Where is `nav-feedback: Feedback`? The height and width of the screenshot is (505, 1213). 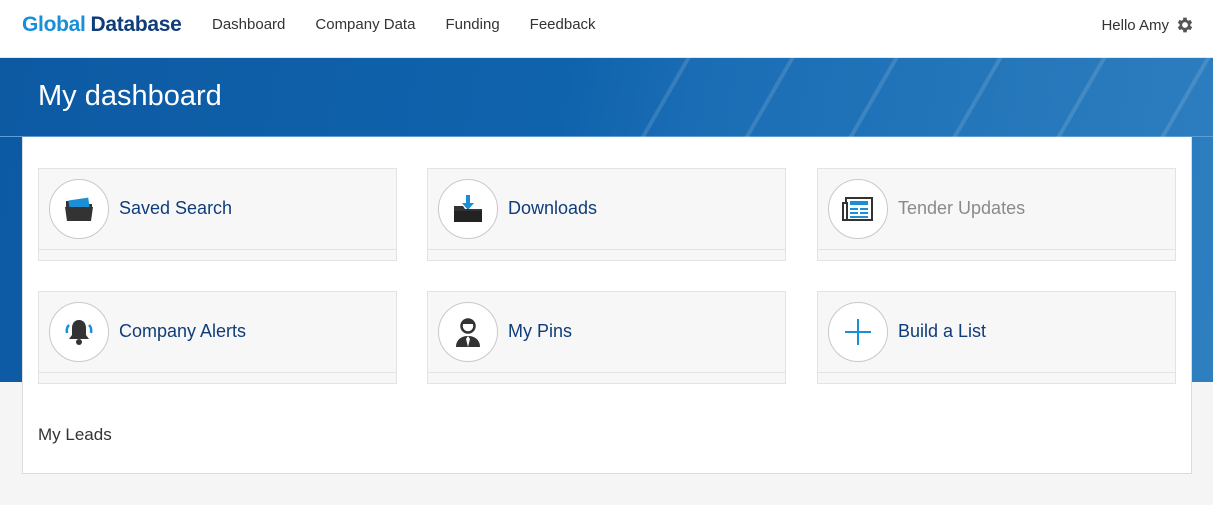 nav-feedback: Feedback is located at coordinates (563, 24).